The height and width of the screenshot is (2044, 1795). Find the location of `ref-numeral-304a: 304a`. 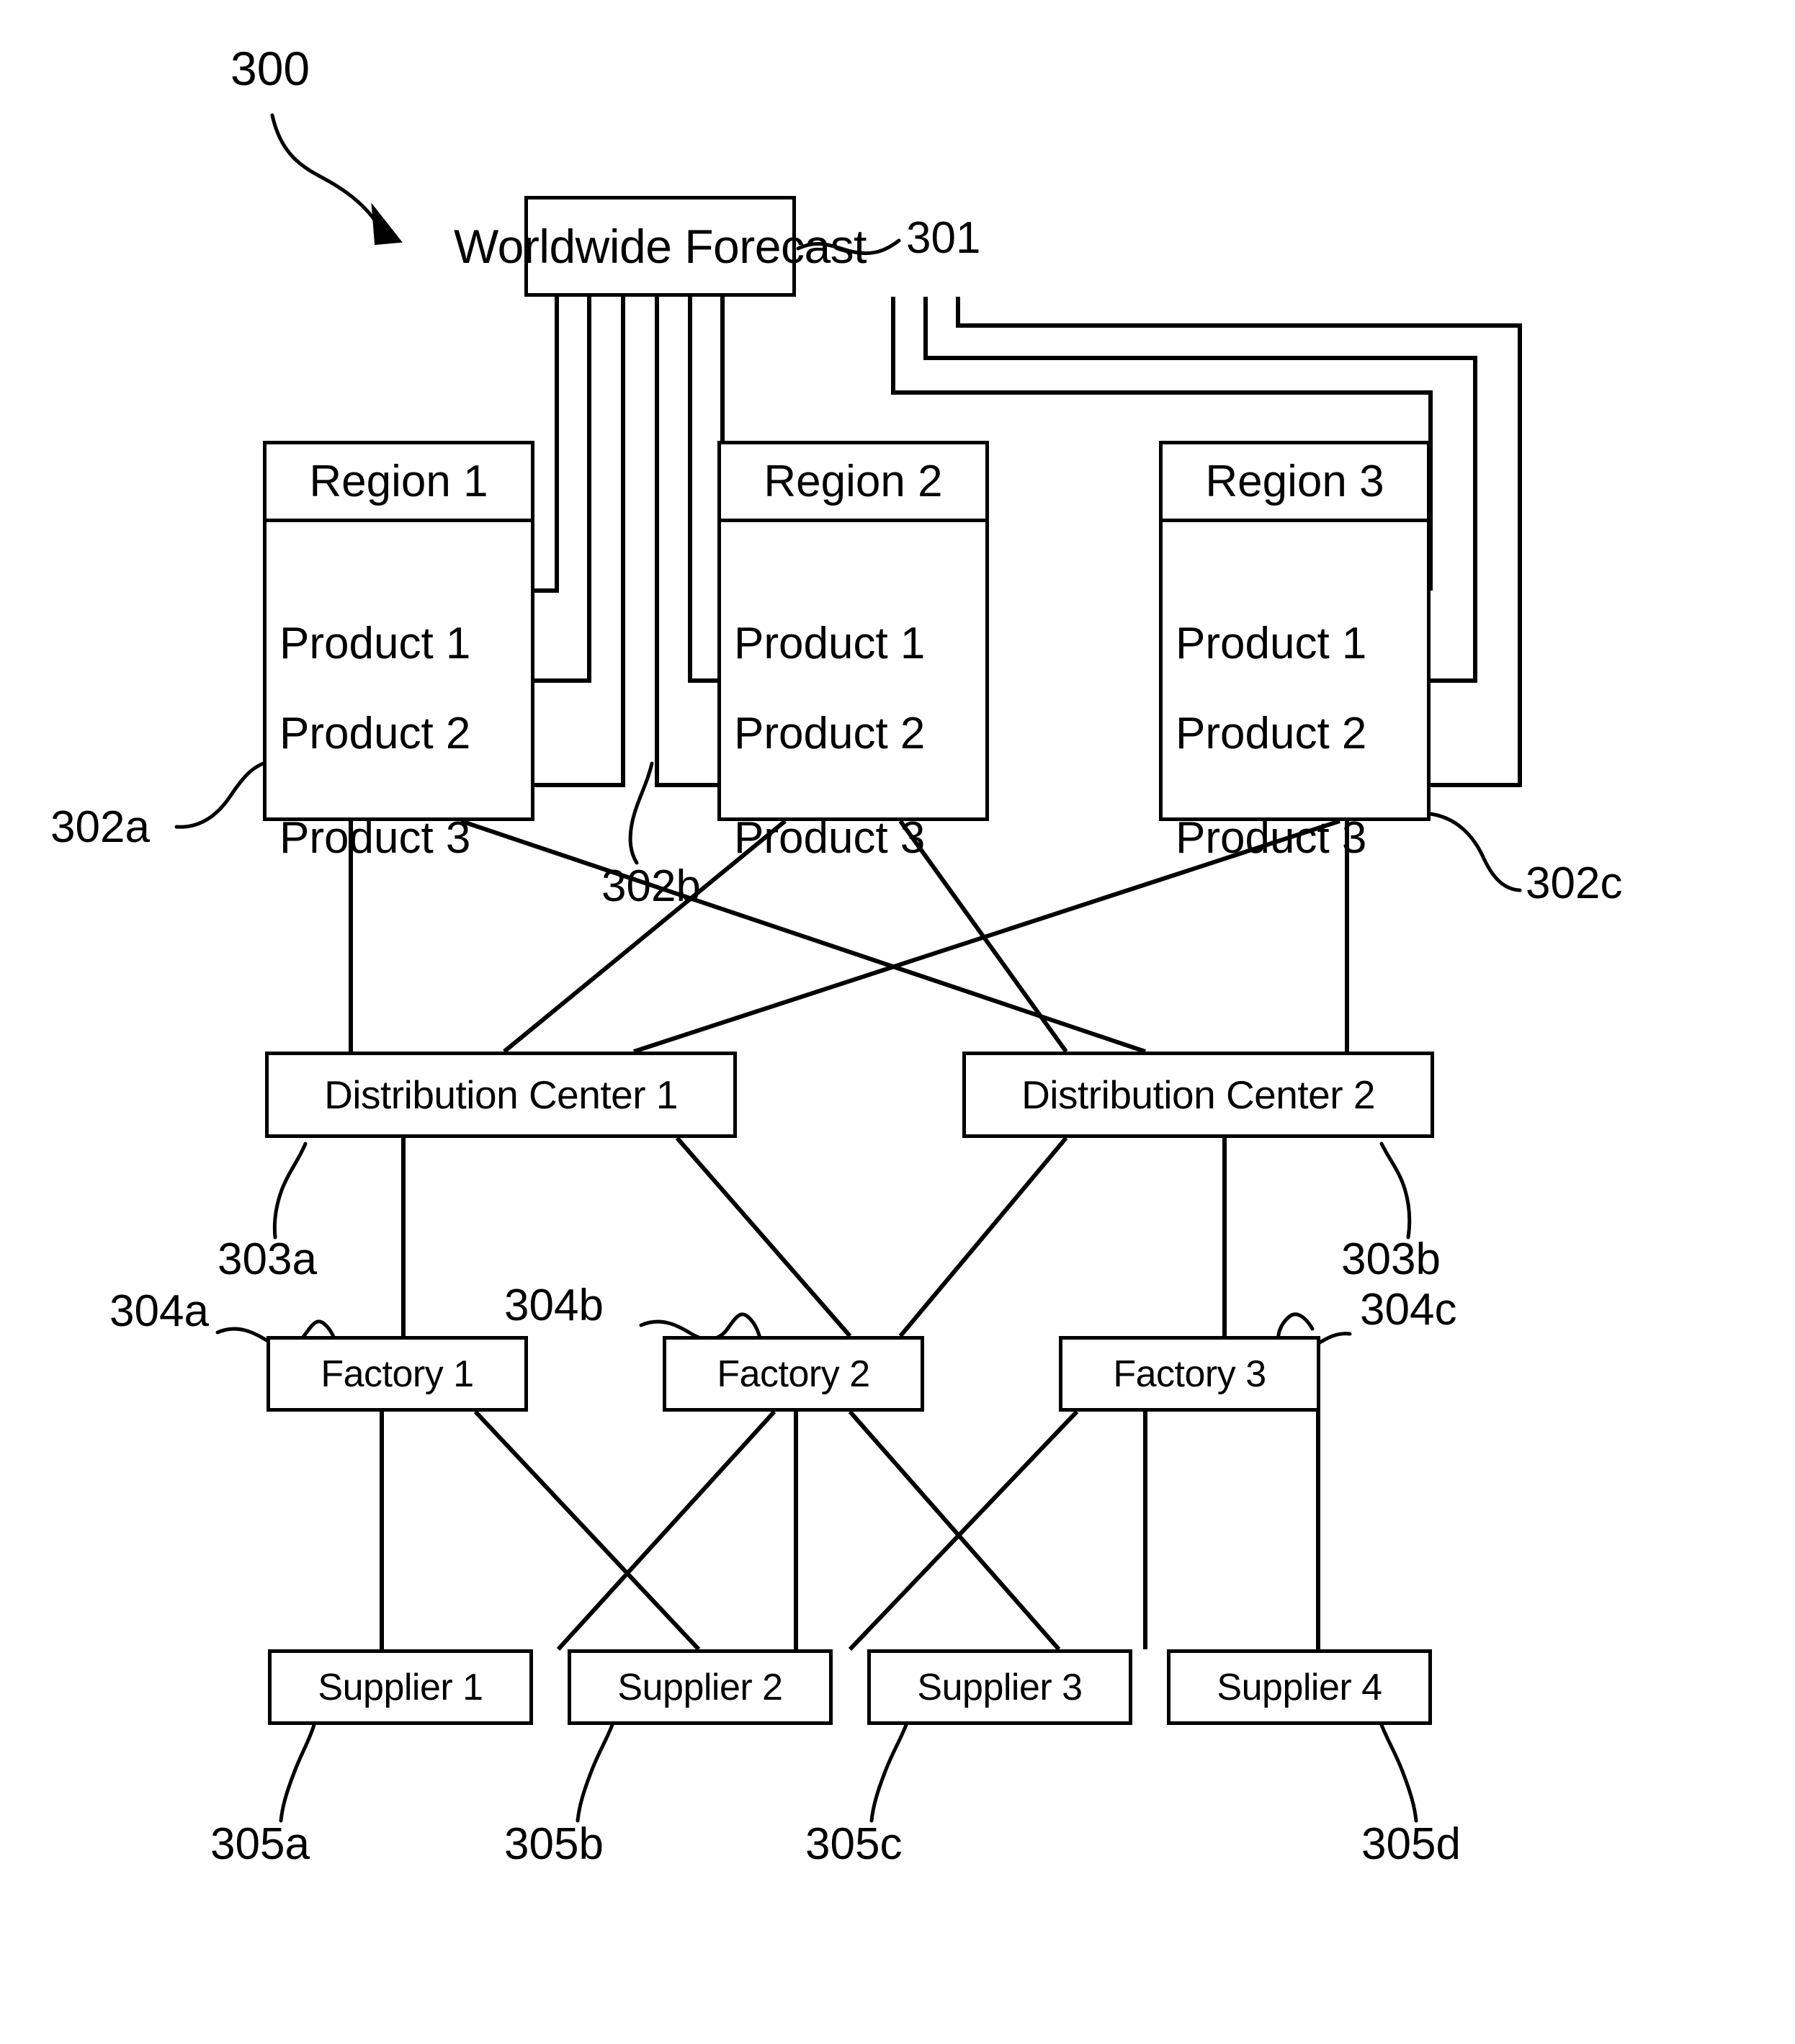

ref-numeral-304a: 304a is located at coordinates (159, 1311).